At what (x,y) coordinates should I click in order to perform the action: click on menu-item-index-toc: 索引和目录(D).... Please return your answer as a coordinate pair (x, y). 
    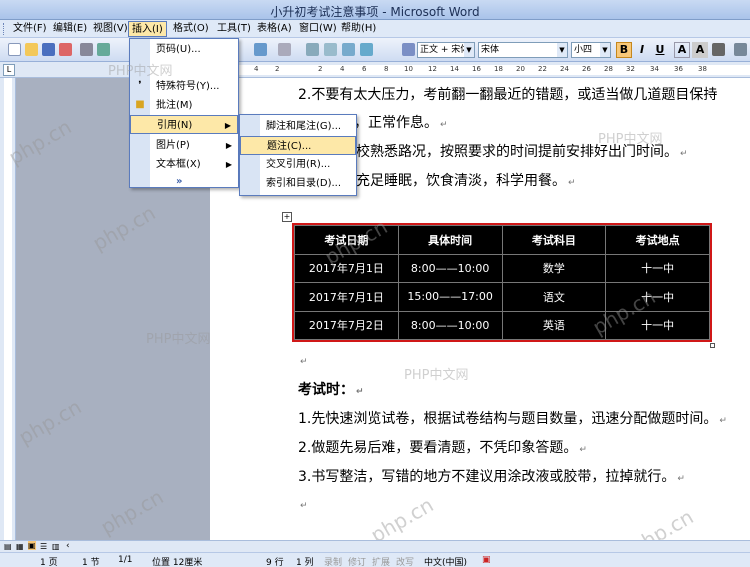
    Looking at the image, I should click on (298, 183).